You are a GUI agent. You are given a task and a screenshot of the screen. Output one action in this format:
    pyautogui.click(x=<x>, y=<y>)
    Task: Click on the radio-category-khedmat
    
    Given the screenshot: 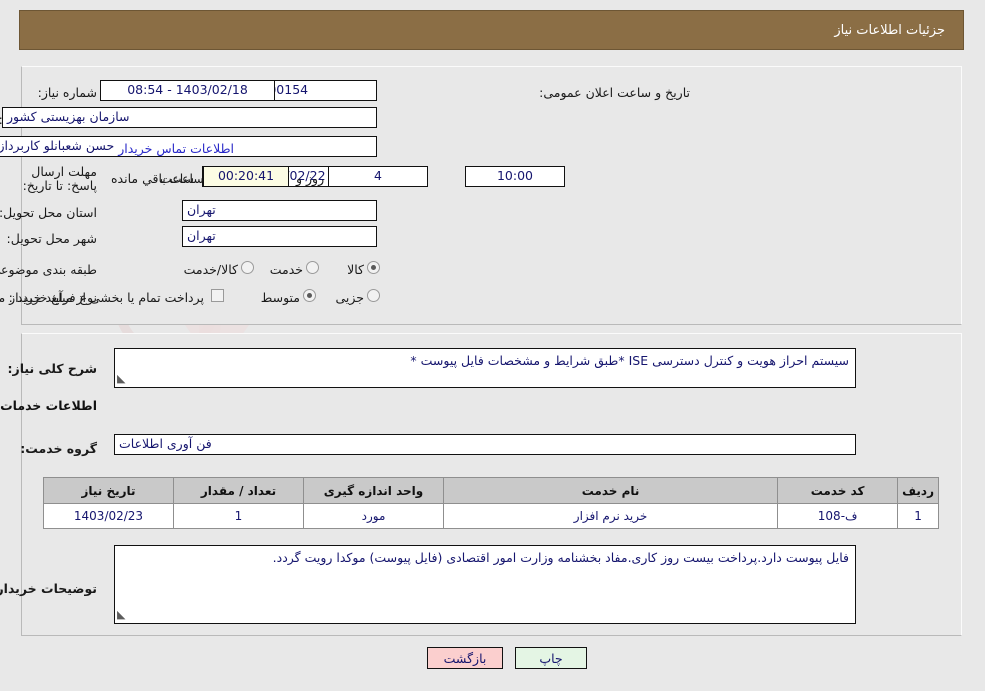 What is the action you would take?
    pyautogui.click(x=313, y=267)
    